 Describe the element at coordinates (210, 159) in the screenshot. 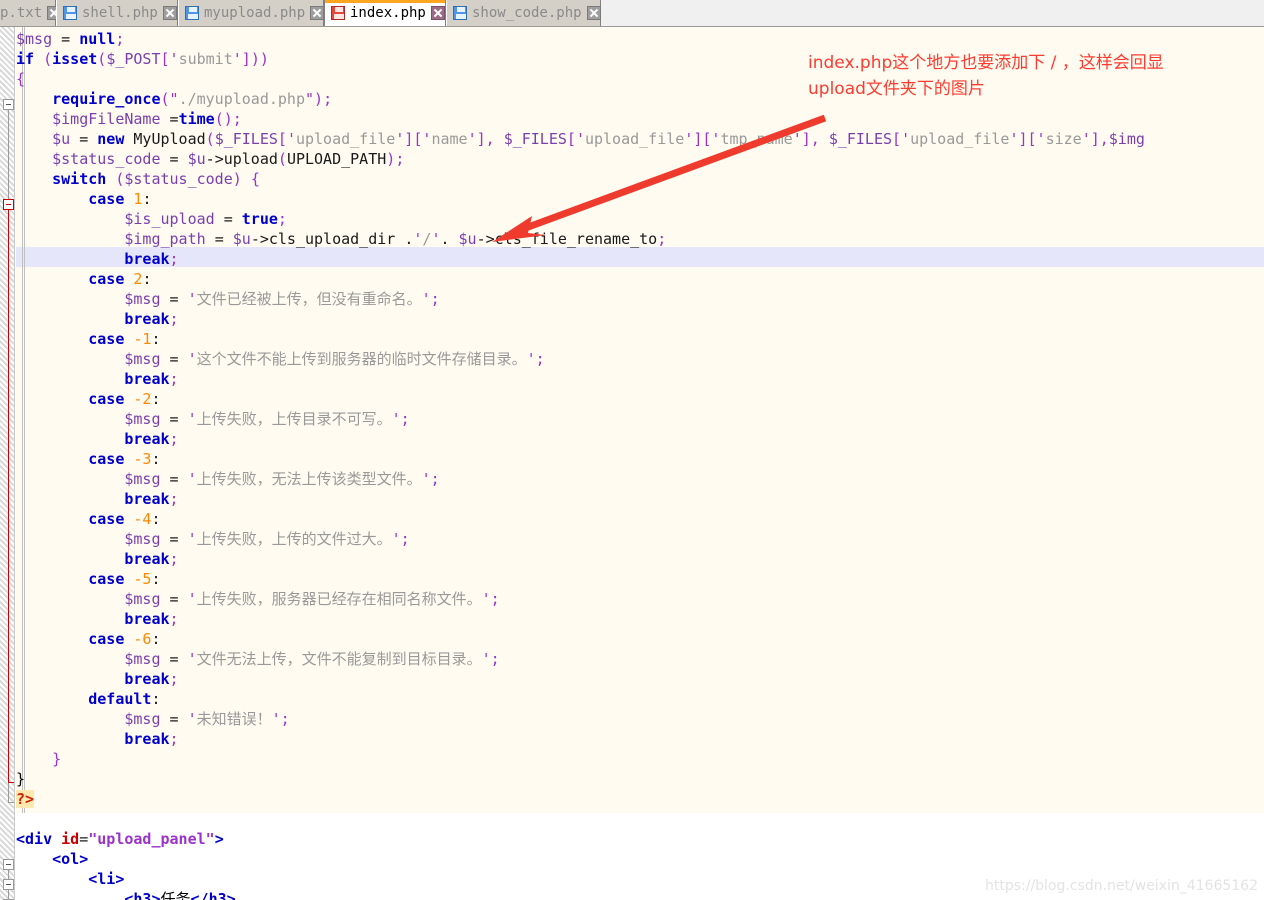

I see `code-line: $status_code = $u->upload(UPLOAD_PATH);` at that location.